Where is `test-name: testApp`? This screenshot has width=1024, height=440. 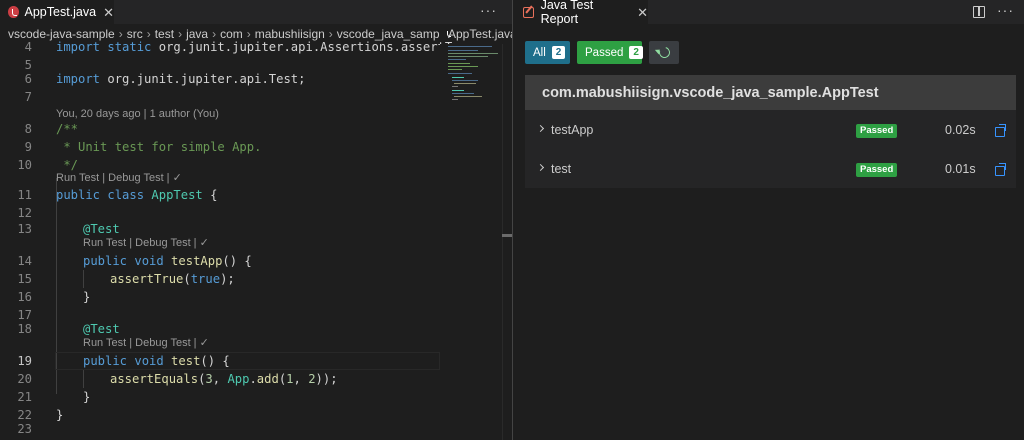 test-name: testApp is located at coordinates (572, 130).